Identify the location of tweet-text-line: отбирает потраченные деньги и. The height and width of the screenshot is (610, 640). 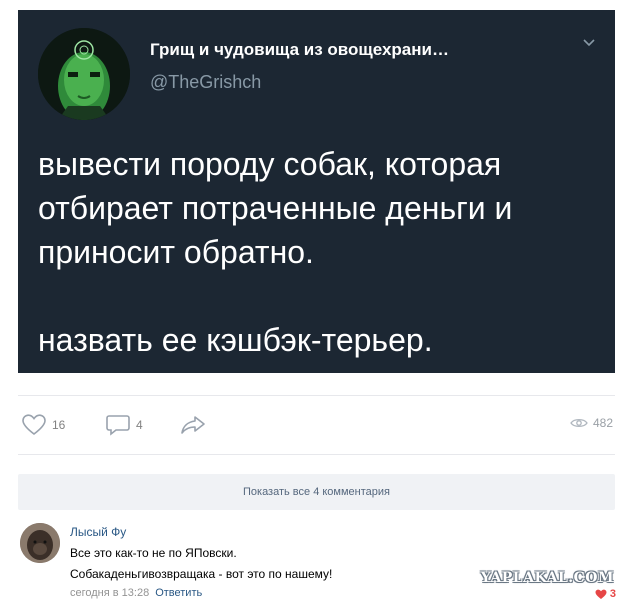
(275, 208).